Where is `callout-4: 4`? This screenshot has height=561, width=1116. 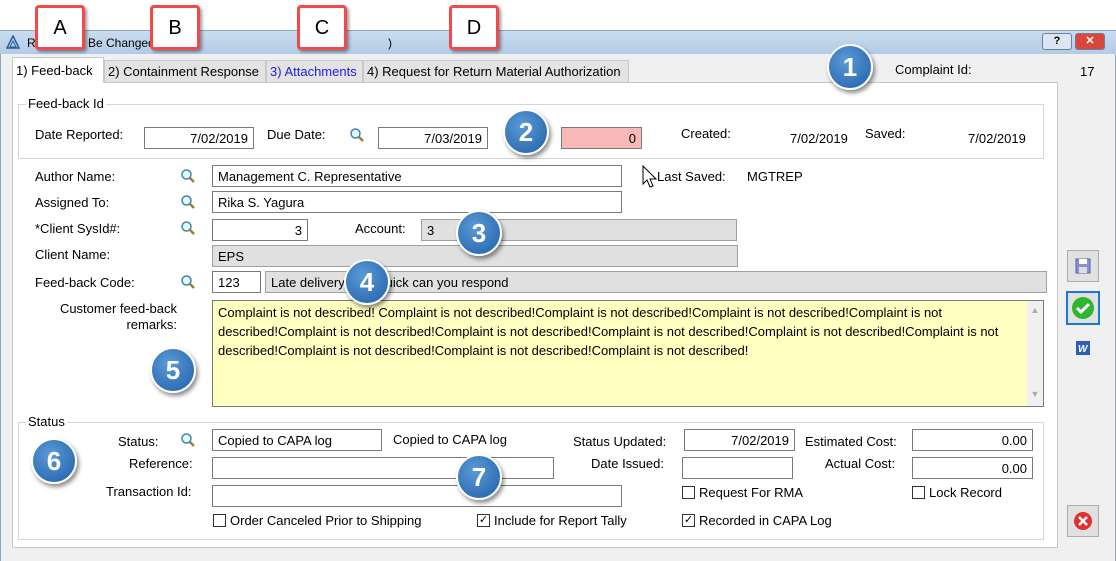
callout-4: 4 is located at coordinates (367, 282).